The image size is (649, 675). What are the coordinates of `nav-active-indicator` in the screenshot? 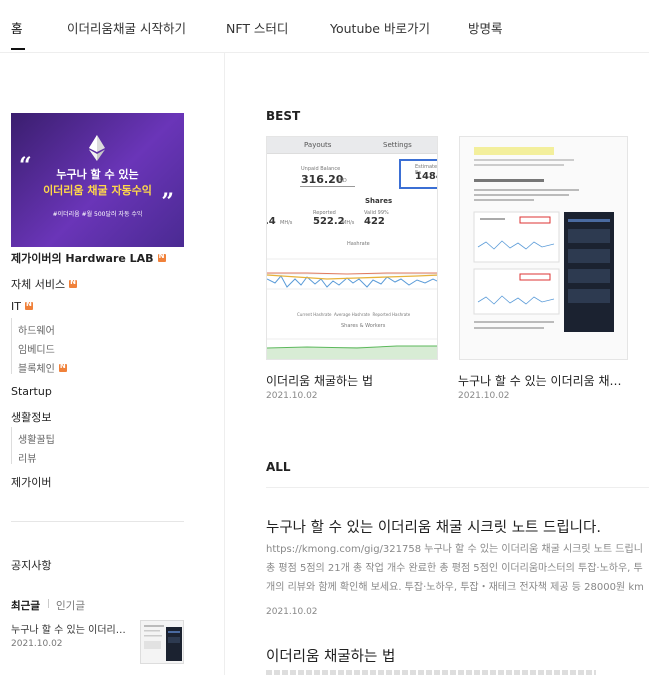 It's located at (18, 49).